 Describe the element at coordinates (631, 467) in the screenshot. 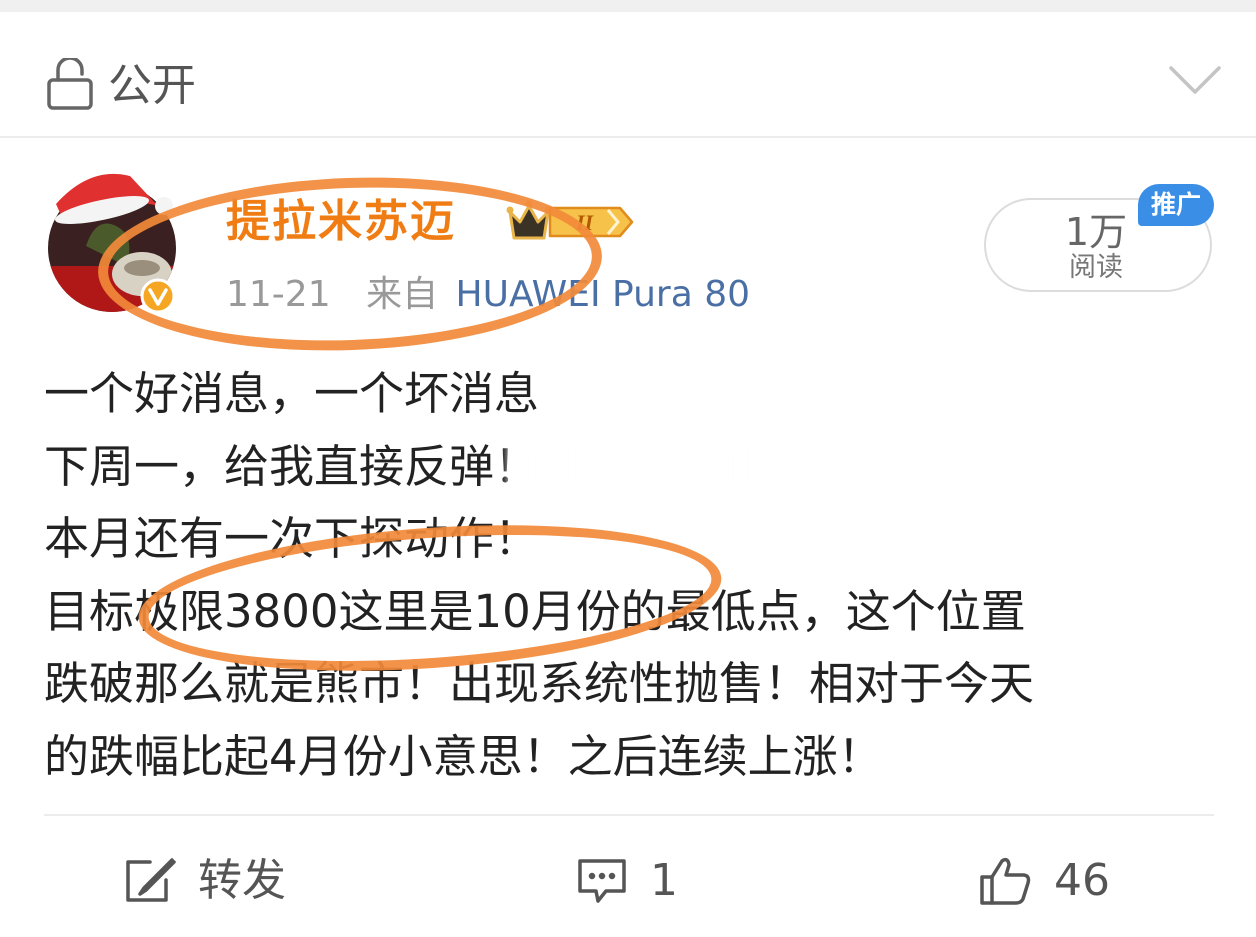

I see `redaction-blur` at that location.